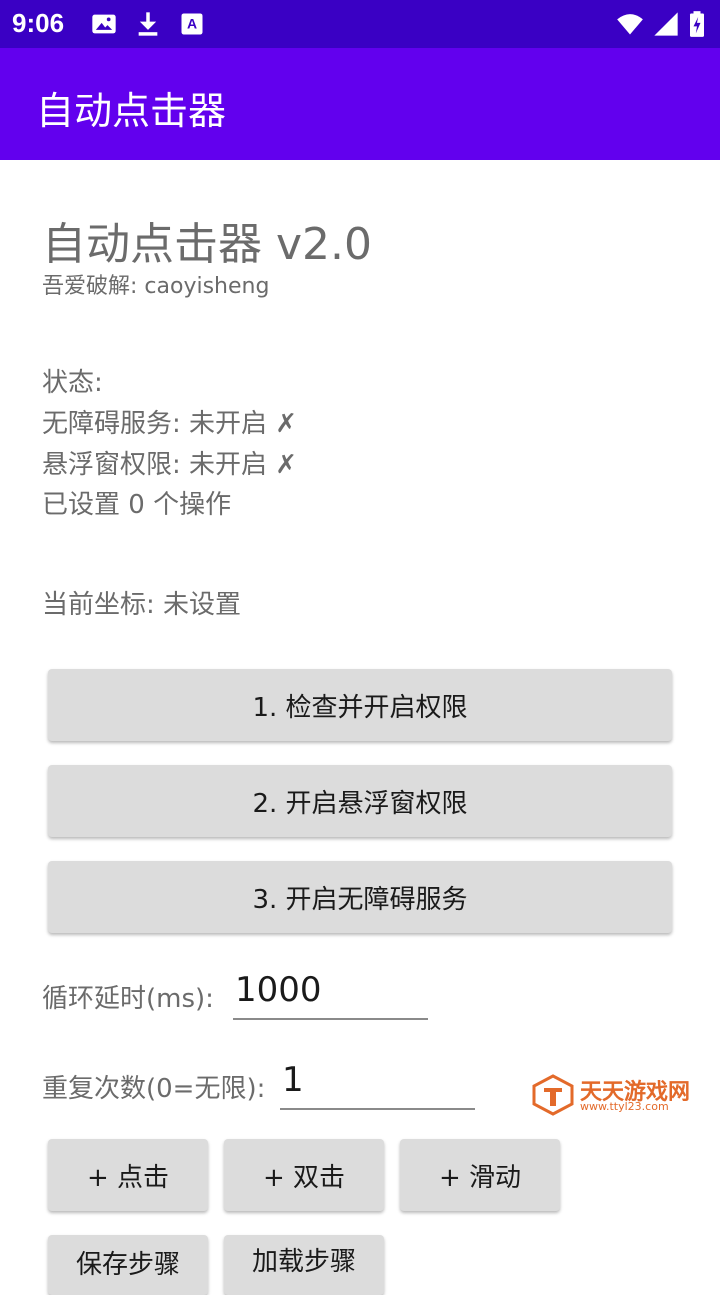  Describe the element at coordinates (128, 999) in the screenshot. I see `loop-delay-label: 循环延时(ms):` at that location.